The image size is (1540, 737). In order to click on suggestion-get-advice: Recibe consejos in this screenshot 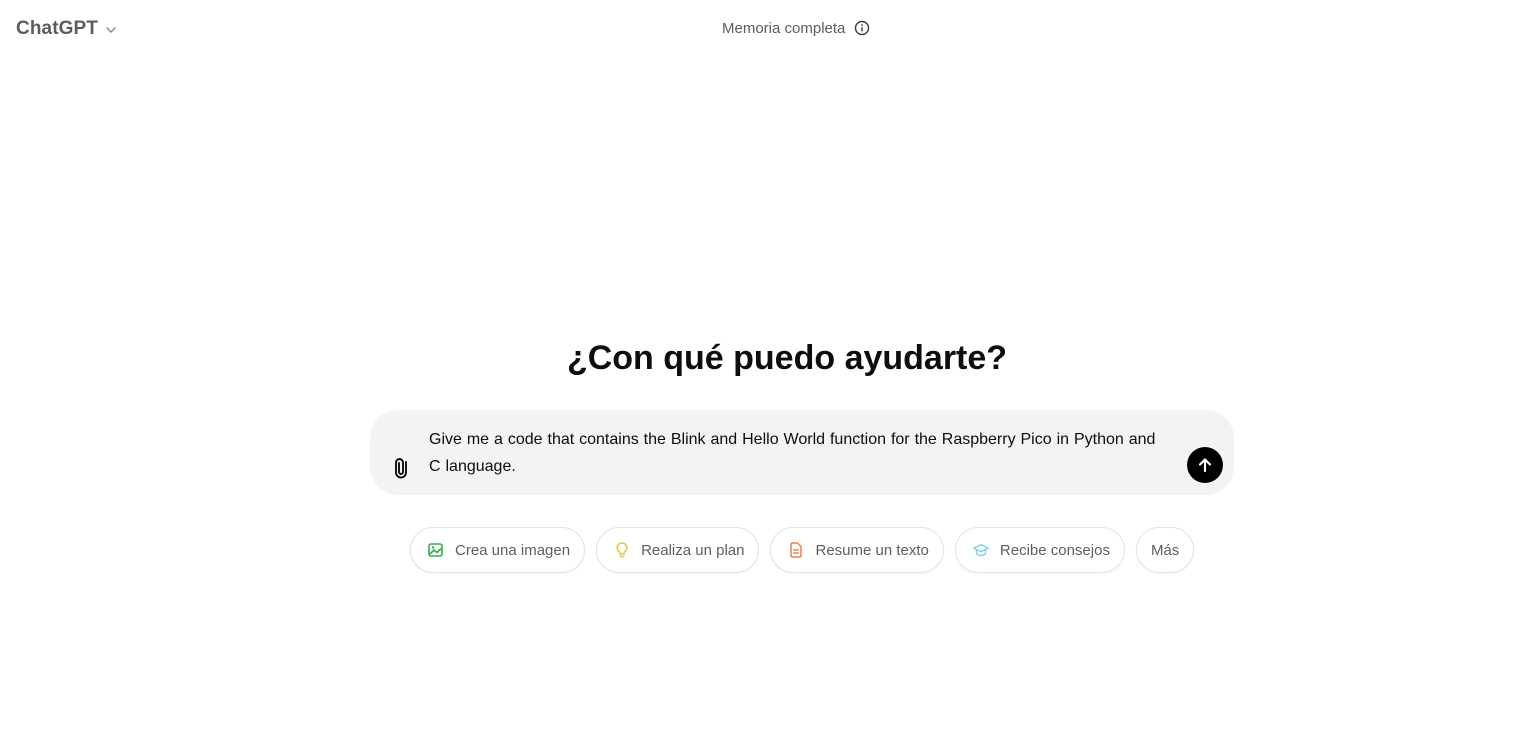, I will do `click(1039, 550)`.